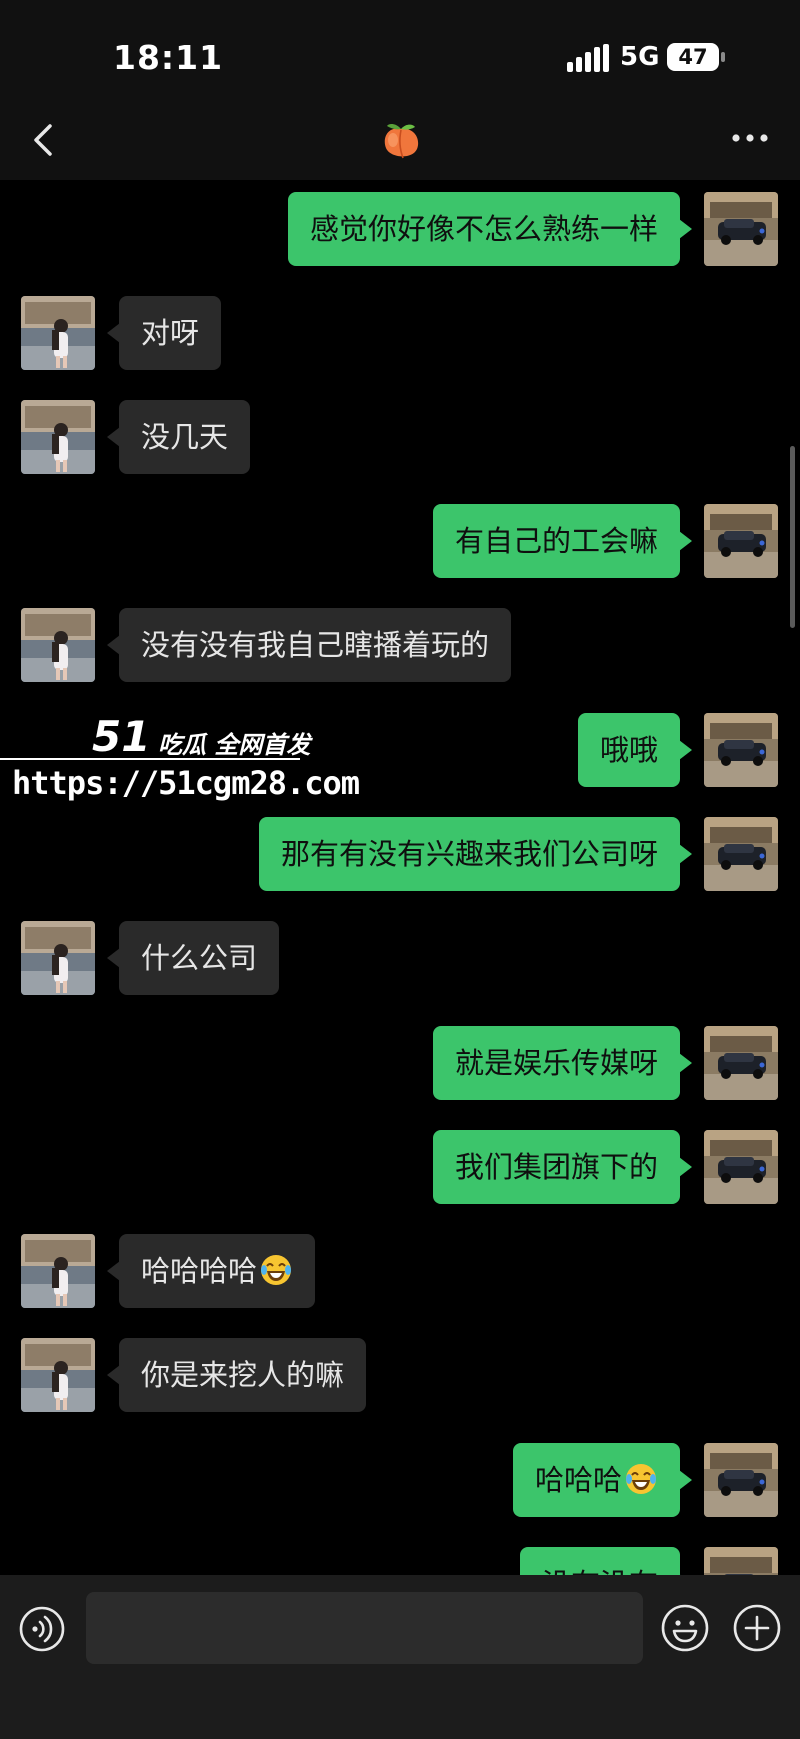 Image resolution: width=800 pixels, height=1739 pixels. Describe the element at coordinates (693, 57) in the screenshot. I see `battery-level: 47` at that location.